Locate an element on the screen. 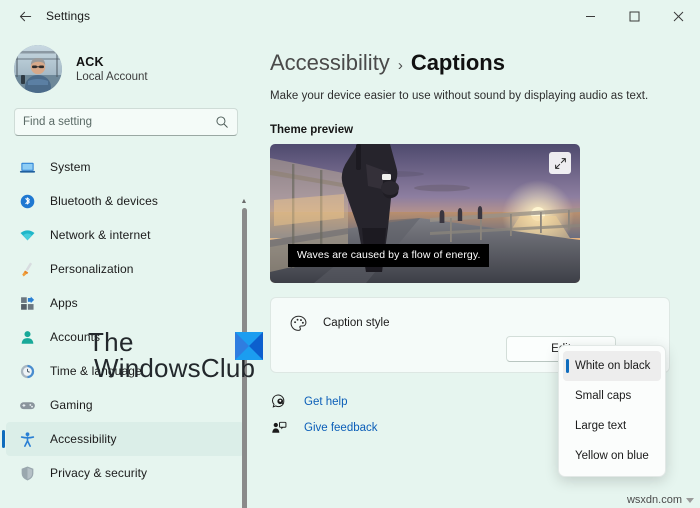 Image resolution: width=700 pixels, height=508 pixels. sidebar-item-accessibility: Accessibility is located at coordinates (123, 439).